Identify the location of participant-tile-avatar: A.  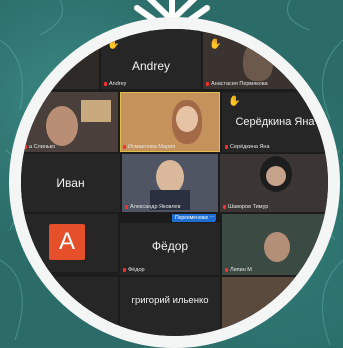
(69, 243).